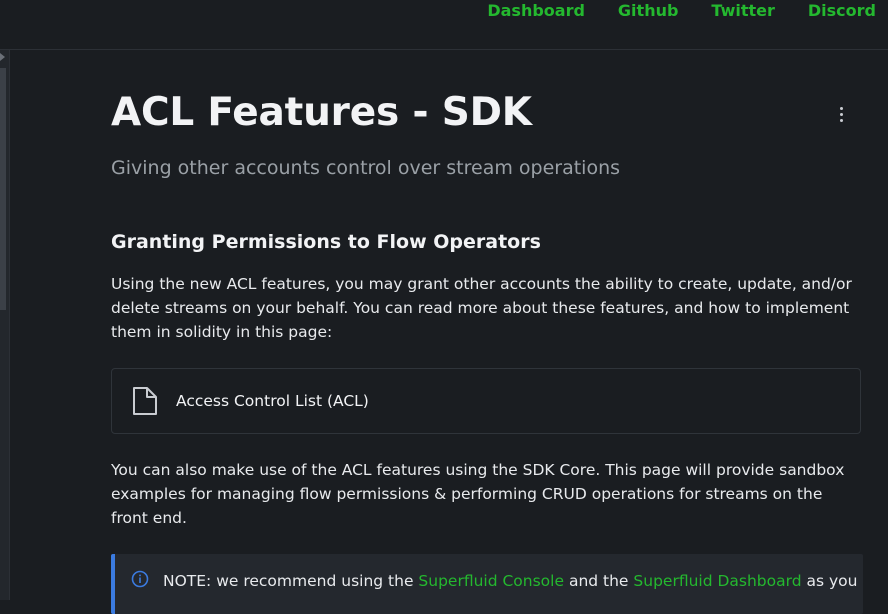  I want to click on page-title: ACL Features - SDK, so click(321, 112).